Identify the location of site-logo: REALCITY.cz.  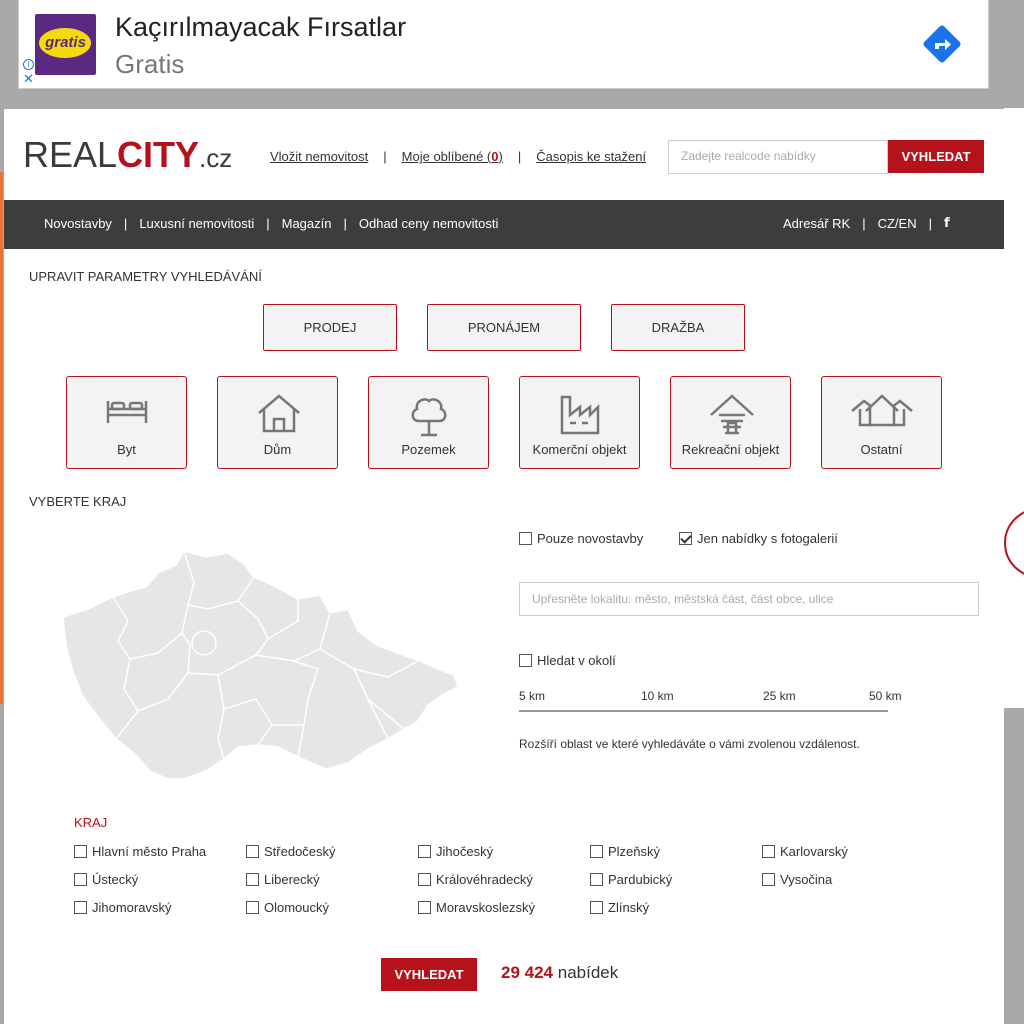
(127, 156).